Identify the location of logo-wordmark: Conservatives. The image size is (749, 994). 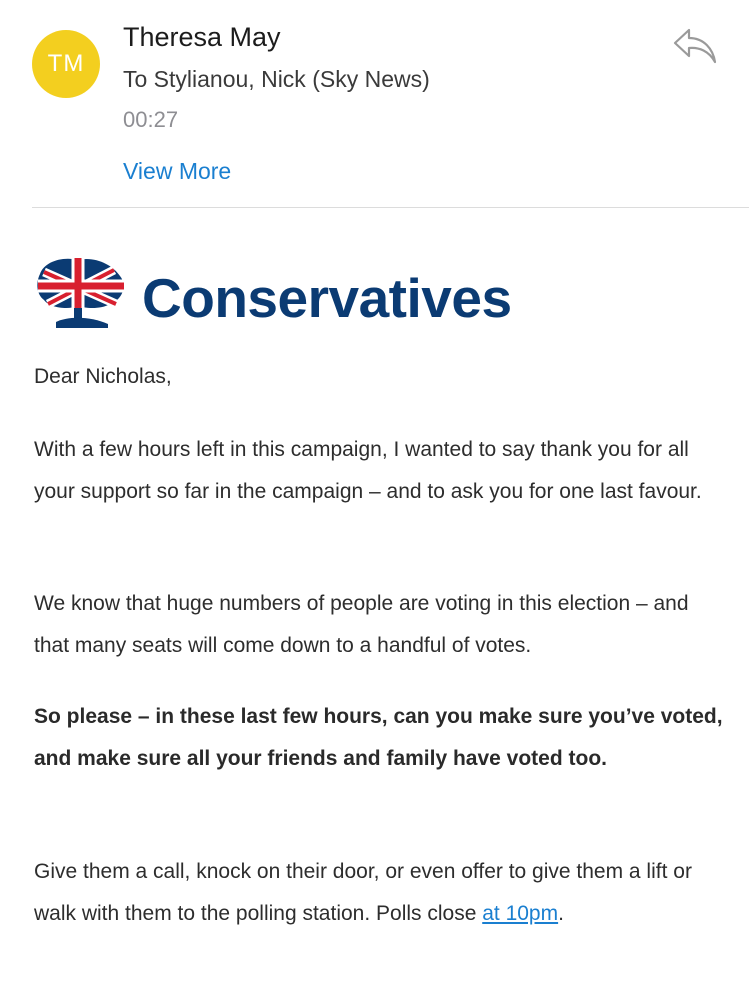
(327, 298).